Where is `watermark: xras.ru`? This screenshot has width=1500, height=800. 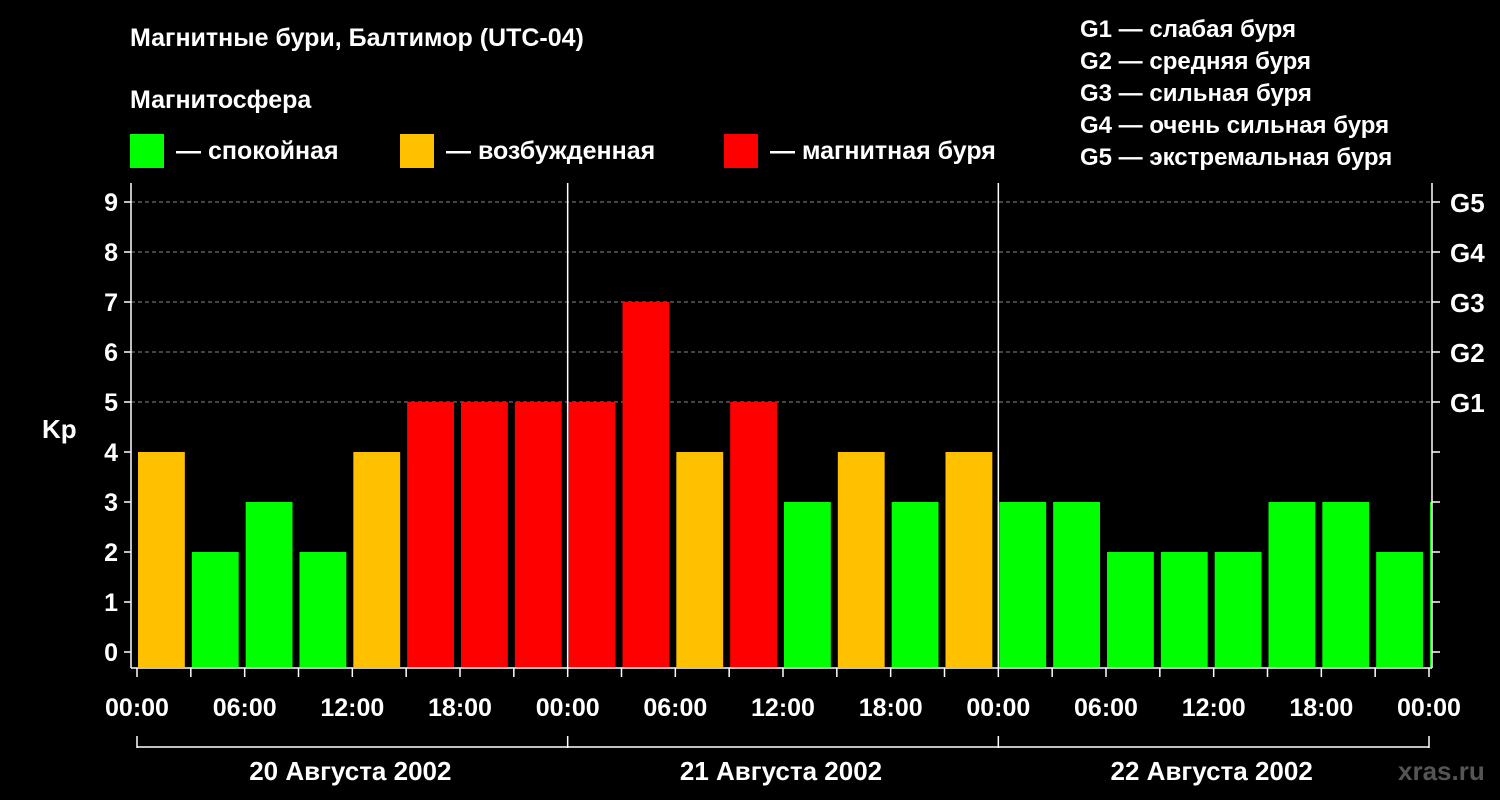 watermark: xras.ru is located at coordinates (1441, 771).